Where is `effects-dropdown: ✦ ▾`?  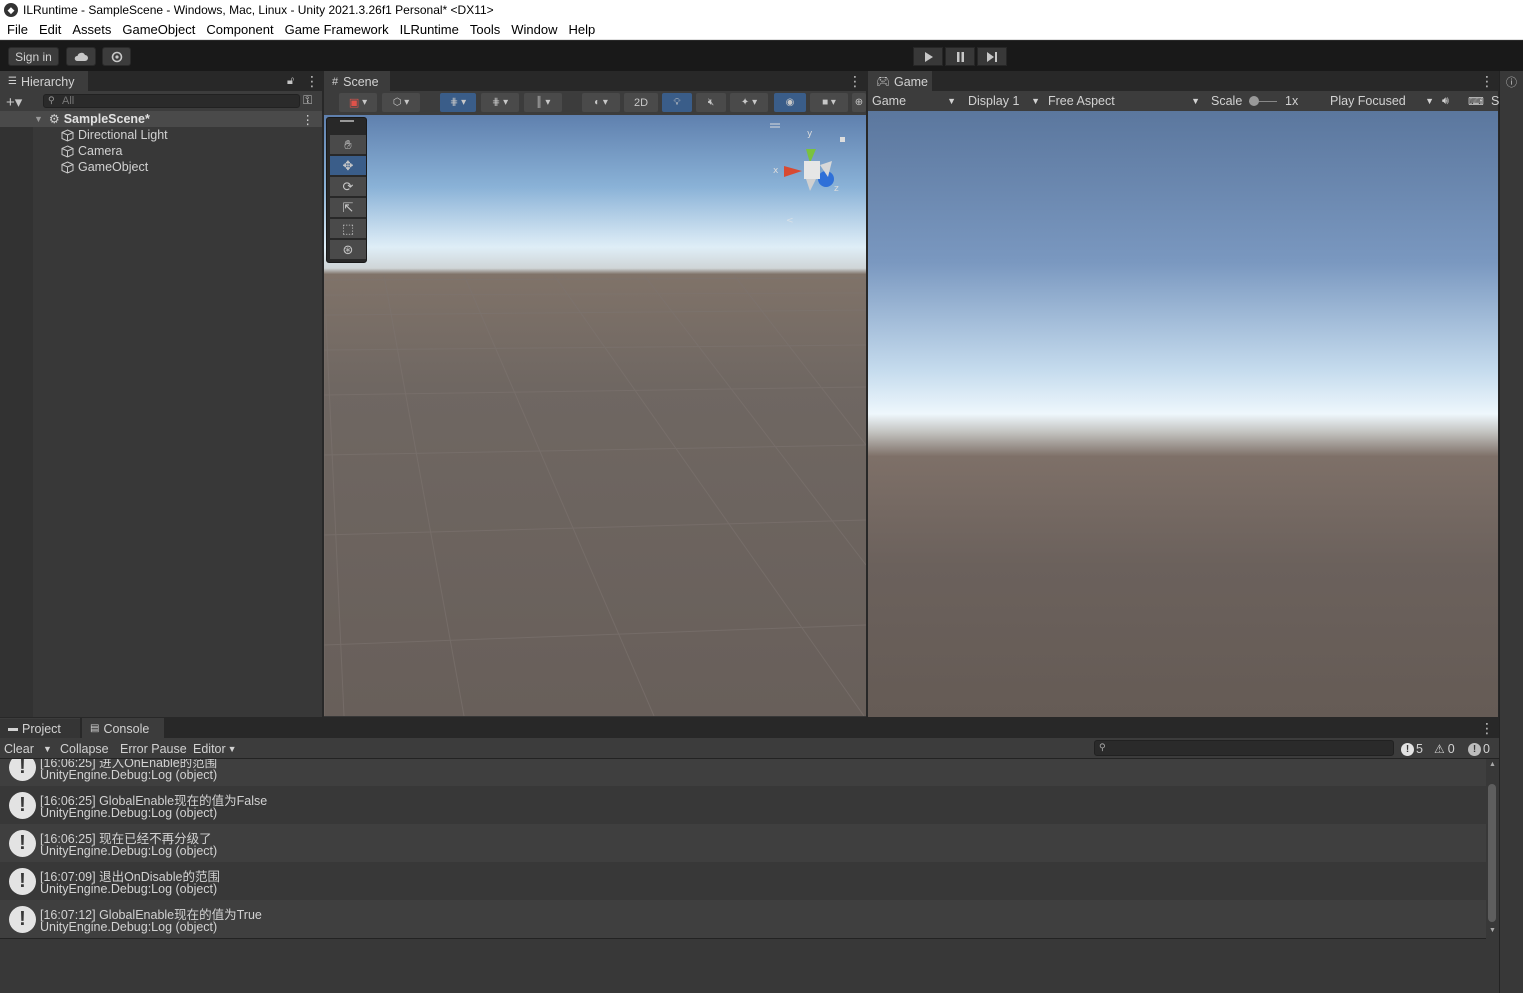 effects-dropdown: ✦ ▾ is located at coordinates (749, 102).